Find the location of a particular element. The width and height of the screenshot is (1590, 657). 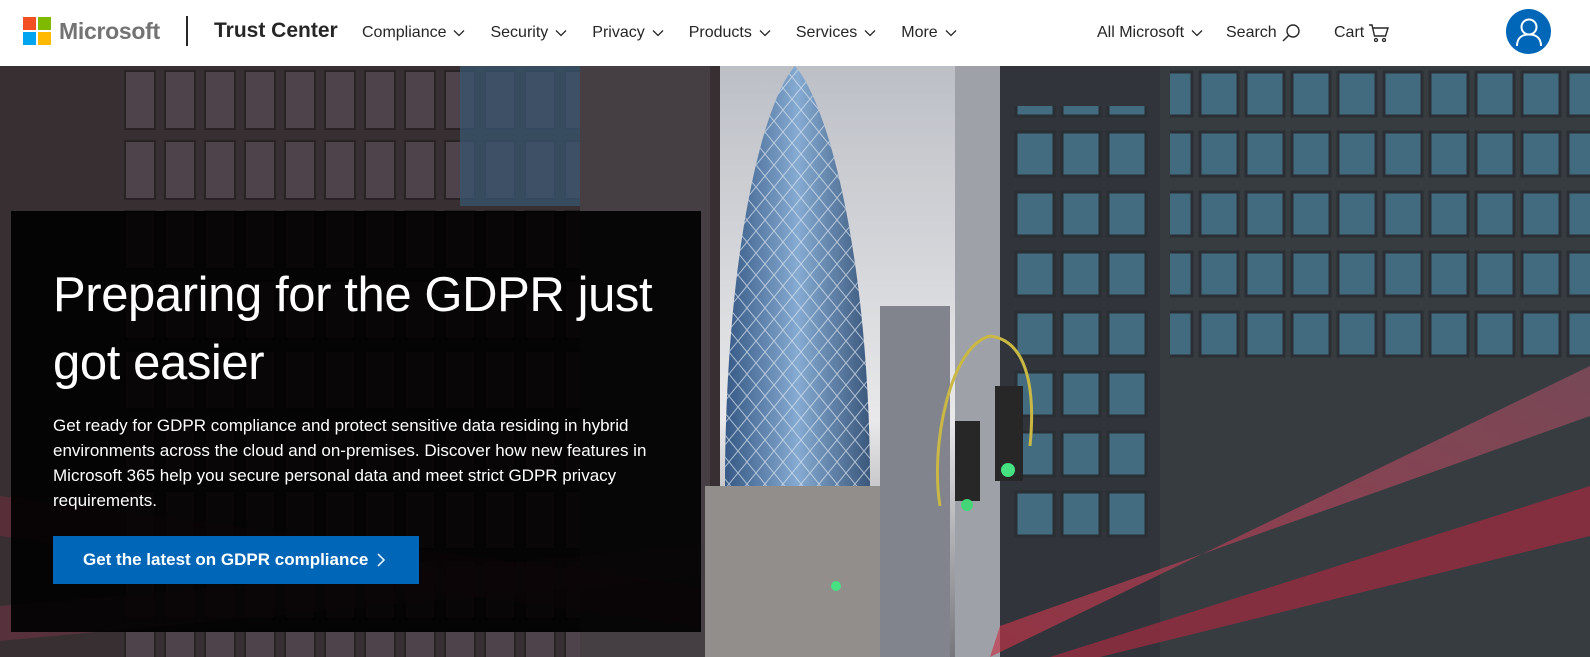

account-avatar is located at coordinates (1528, 31).